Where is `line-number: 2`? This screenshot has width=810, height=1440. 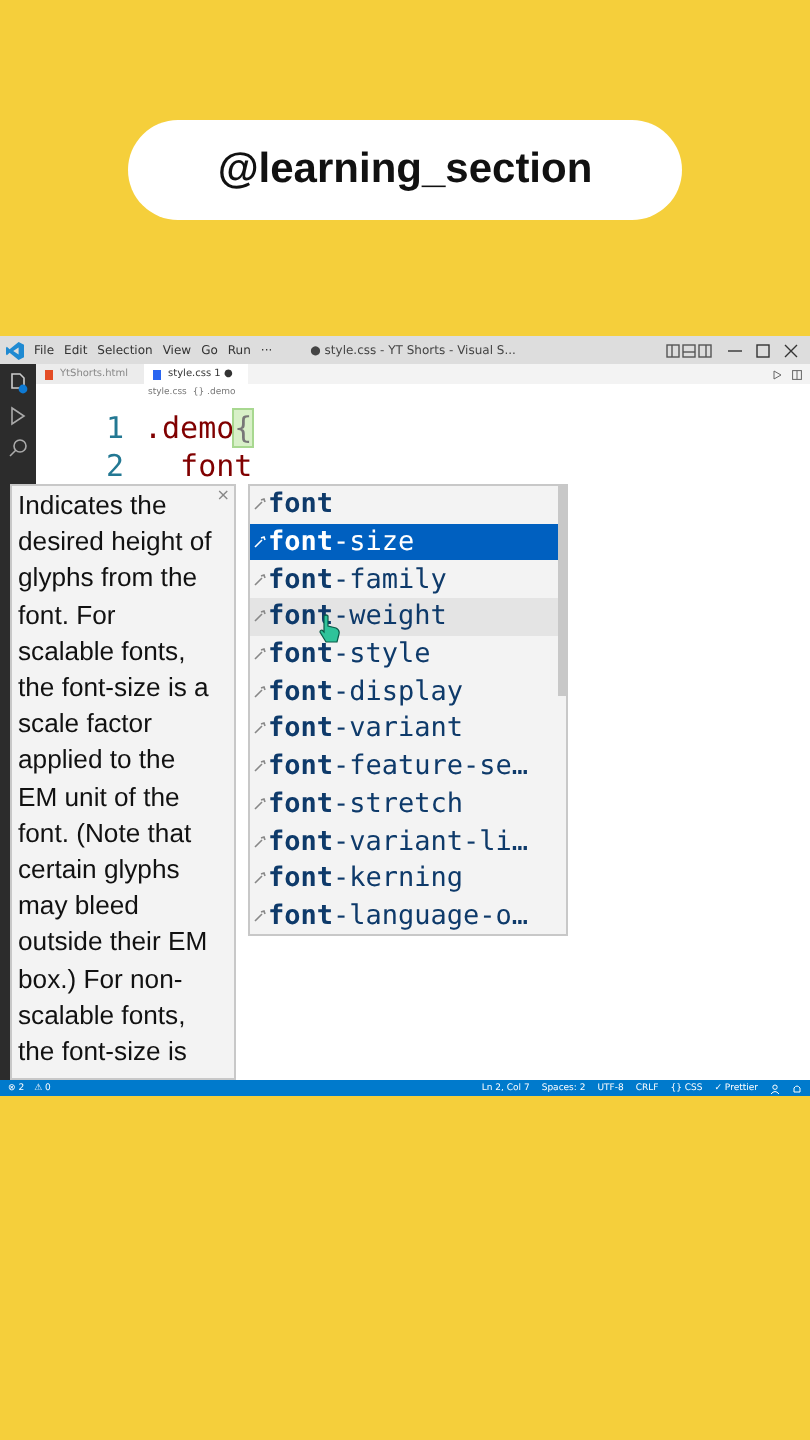 line-number: 2 is located at coordinates (114, 465).